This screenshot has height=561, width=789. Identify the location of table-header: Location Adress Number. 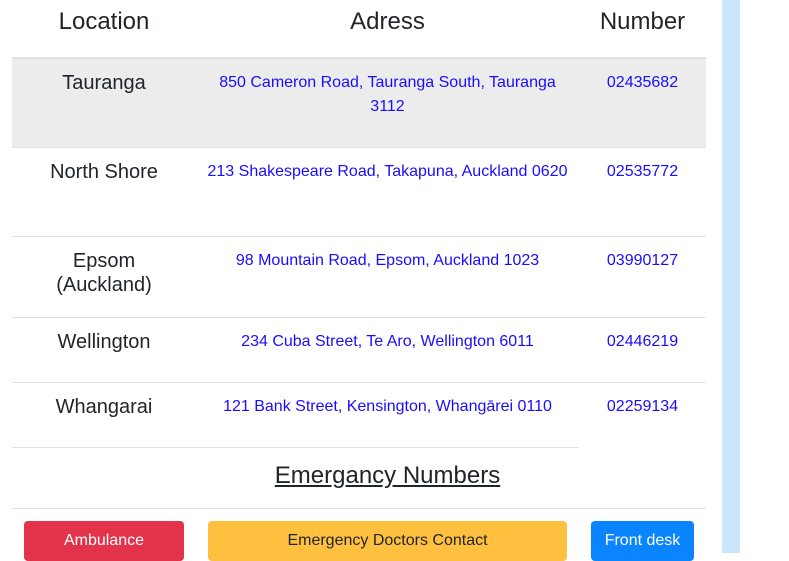
(359, 29).